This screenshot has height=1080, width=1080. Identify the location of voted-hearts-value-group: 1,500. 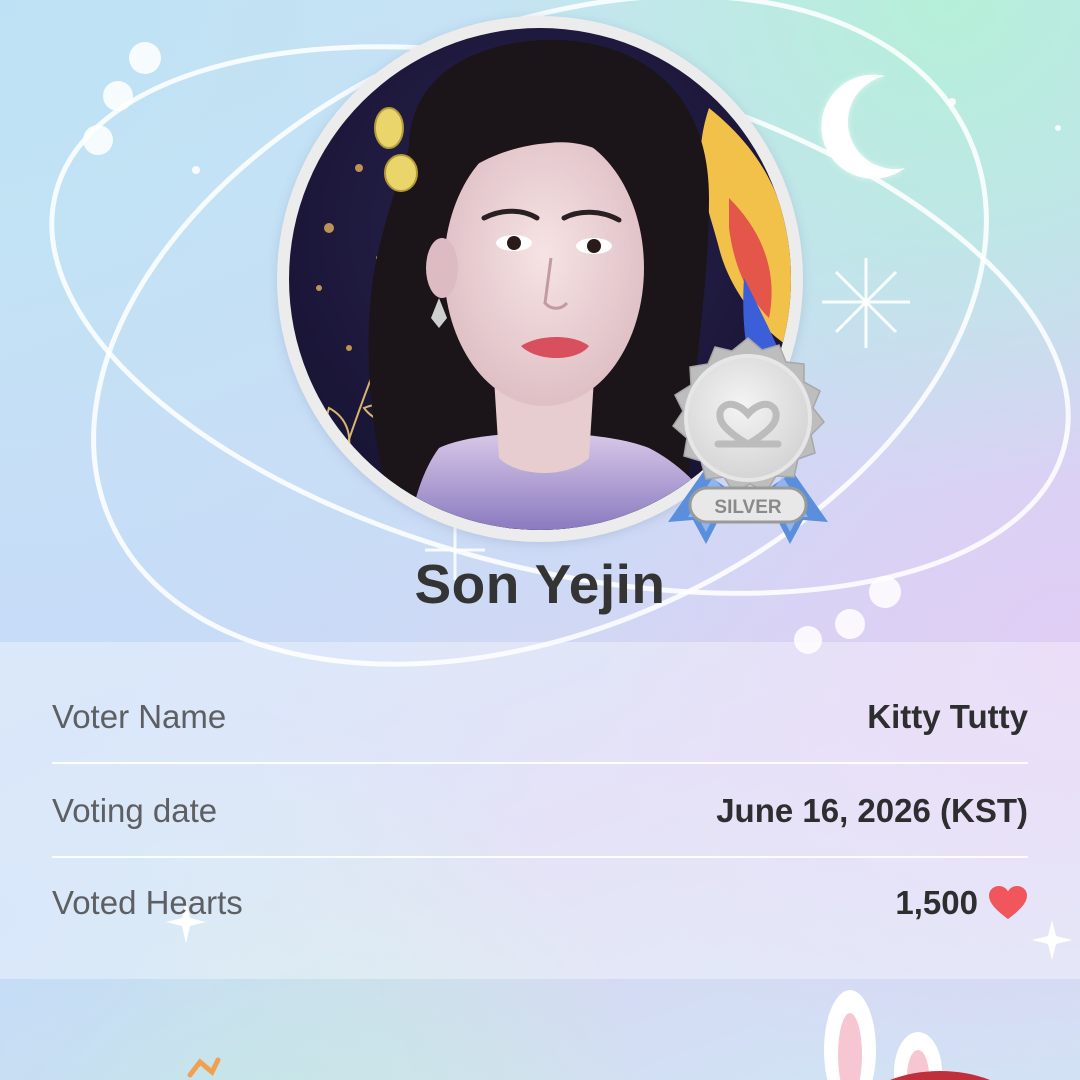
(961, 903).